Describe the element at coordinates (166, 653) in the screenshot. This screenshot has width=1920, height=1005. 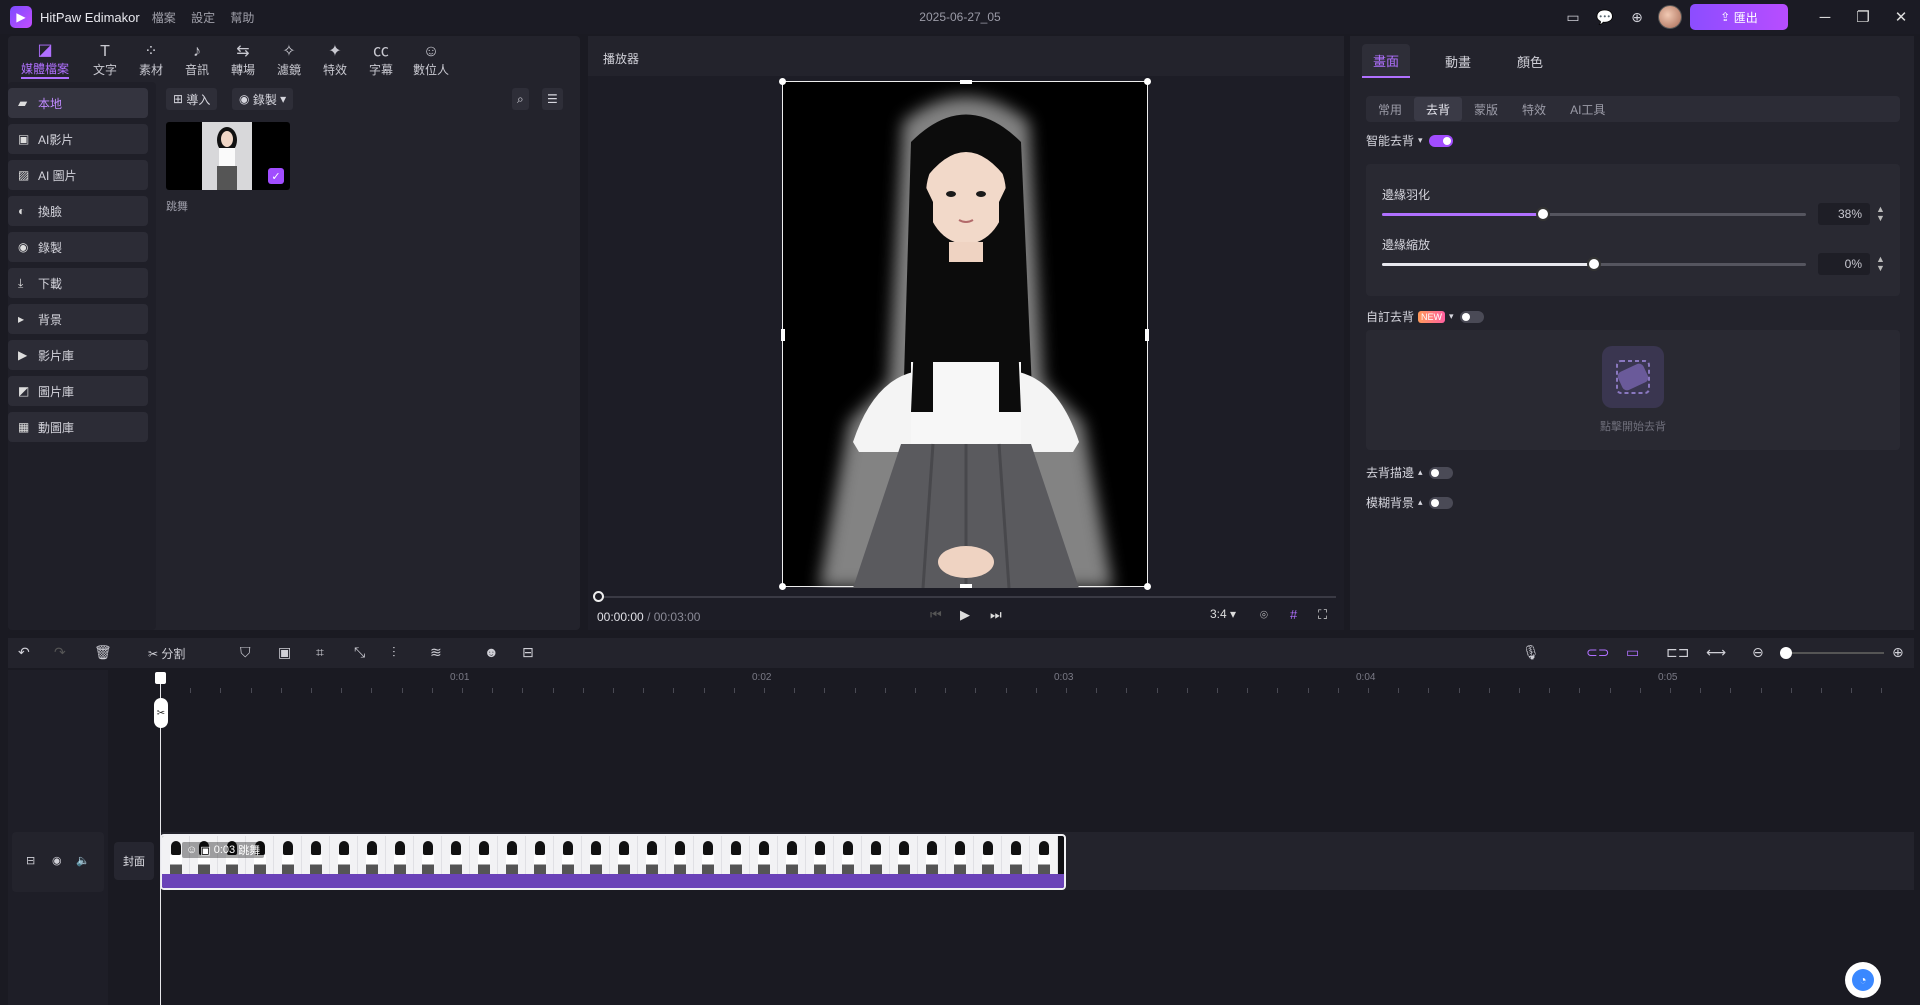
I see `split-button: ✂ 分割` at that location.